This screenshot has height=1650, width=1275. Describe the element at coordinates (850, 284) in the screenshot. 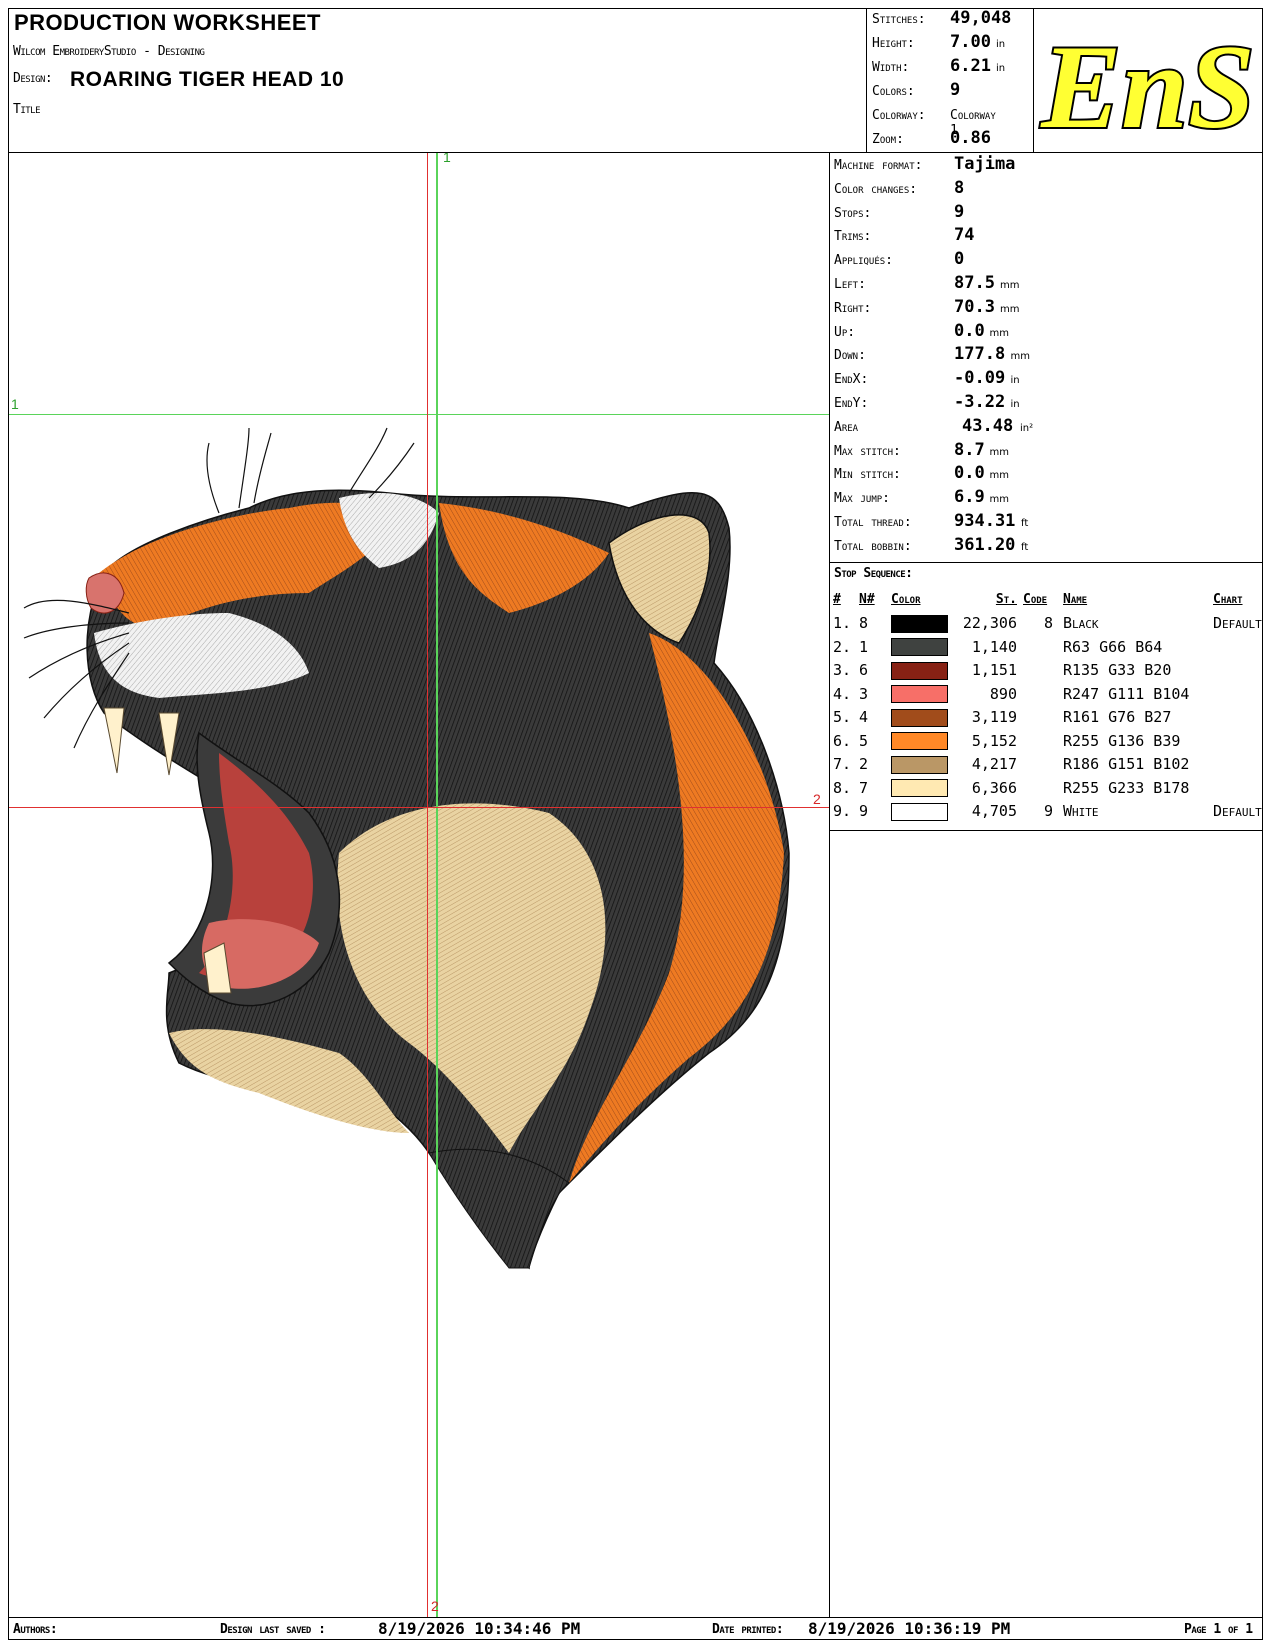

I see `spec-label: Left:` at that location.